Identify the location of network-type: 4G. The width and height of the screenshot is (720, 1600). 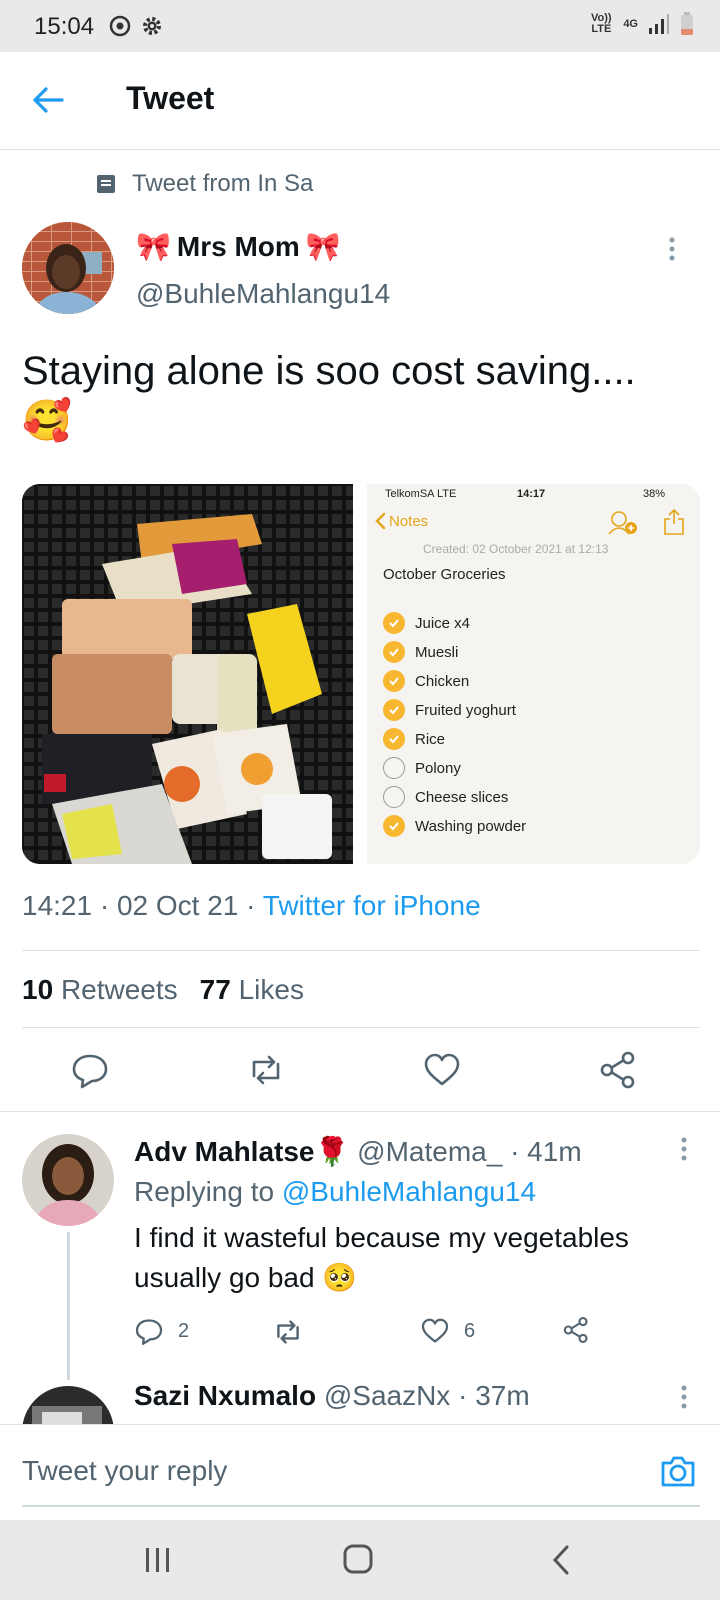
(630, 23).